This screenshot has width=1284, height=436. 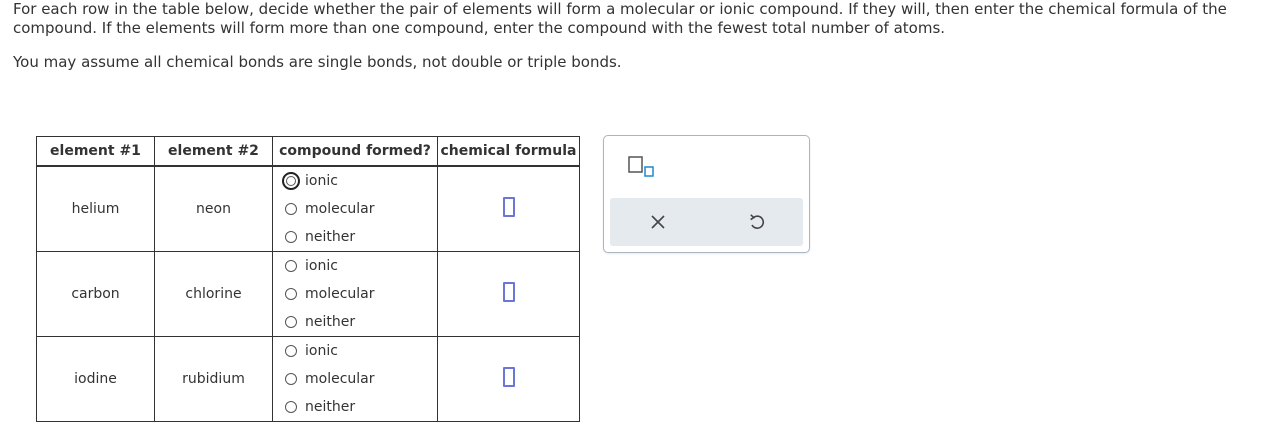 What do you see at coordinates (95, 379) in the screenshot?
I see `element-1-cell: iodine` at bounding box center [95, 379].